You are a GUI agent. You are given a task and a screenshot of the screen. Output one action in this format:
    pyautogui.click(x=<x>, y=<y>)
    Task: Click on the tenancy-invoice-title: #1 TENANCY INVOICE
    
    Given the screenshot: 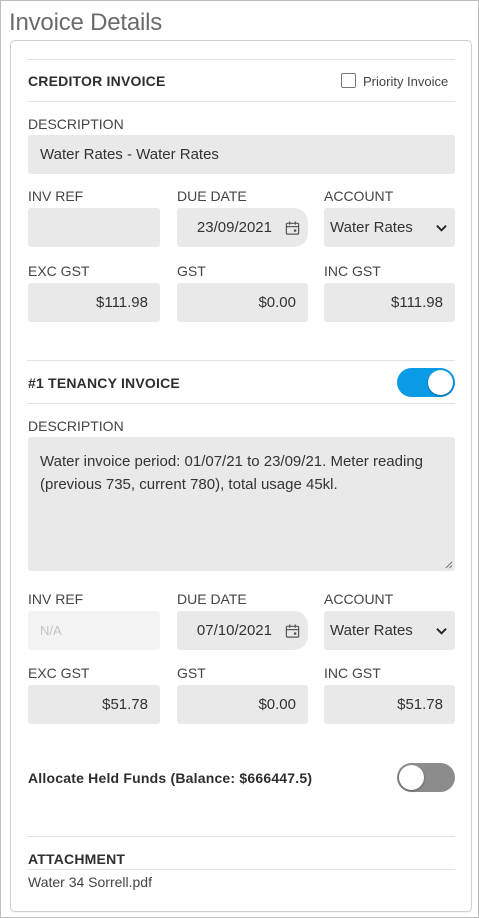 What is the action you would take?
    pyautogui.click(x=104, y=383)
    